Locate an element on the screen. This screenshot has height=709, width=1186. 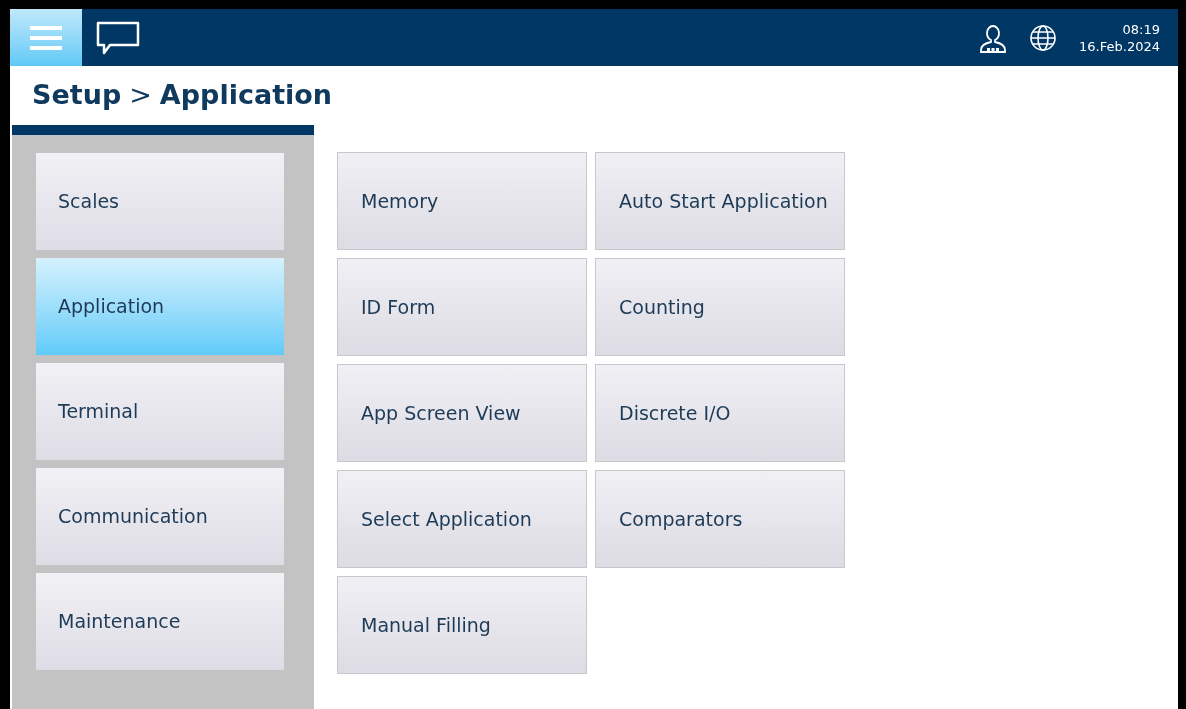
menu-tile: Auto Start Application is located at coordinates (720, 201).